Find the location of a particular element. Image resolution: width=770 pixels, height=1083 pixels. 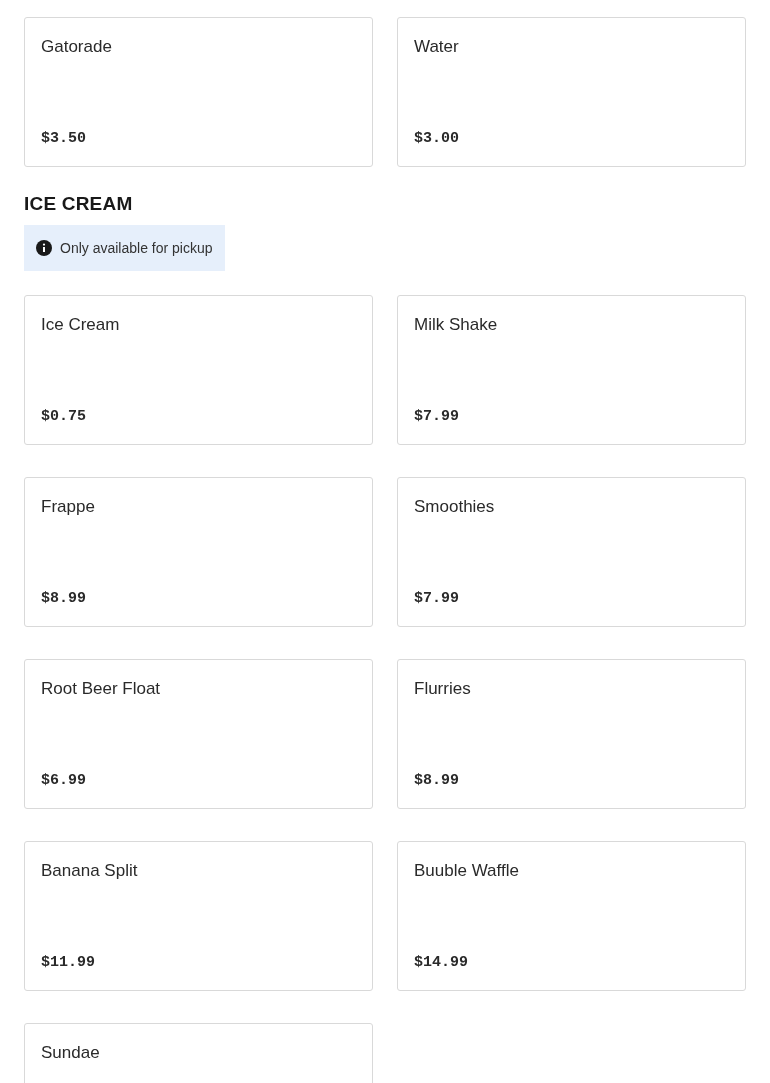

menu-item-card: Buuble Waffle $14.99 is located at coordinates (571, 916).